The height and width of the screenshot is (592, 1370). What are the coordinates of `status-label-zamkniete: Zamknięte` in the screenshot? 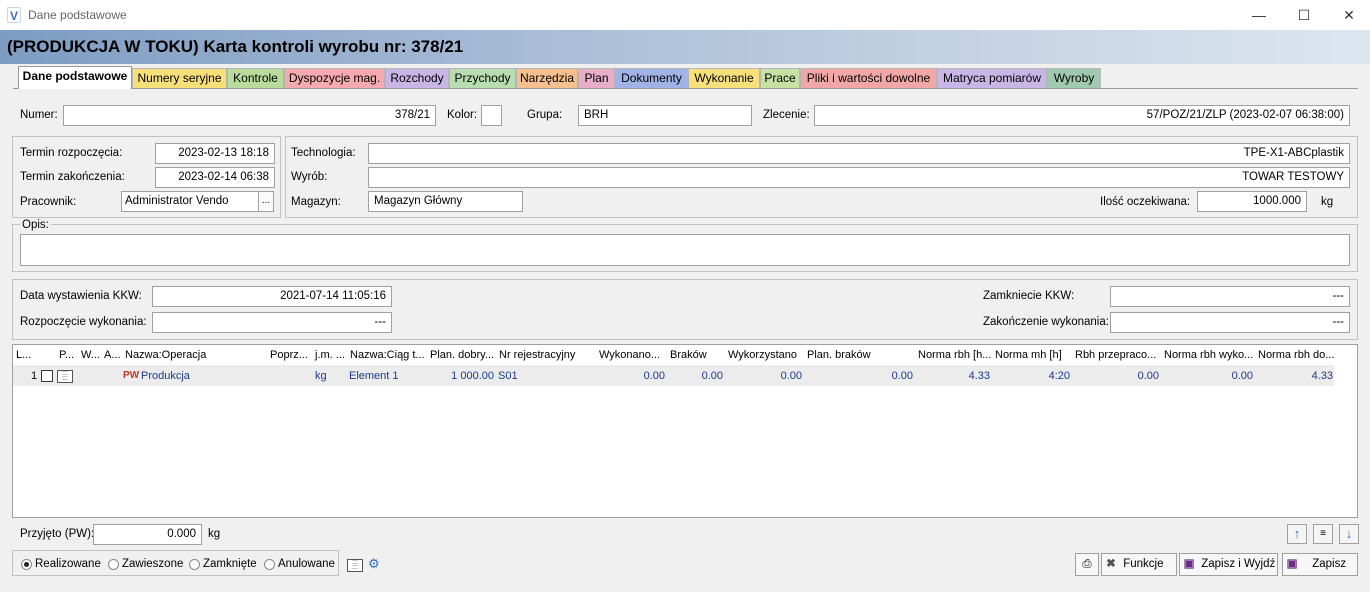 It's located at (230, 564).